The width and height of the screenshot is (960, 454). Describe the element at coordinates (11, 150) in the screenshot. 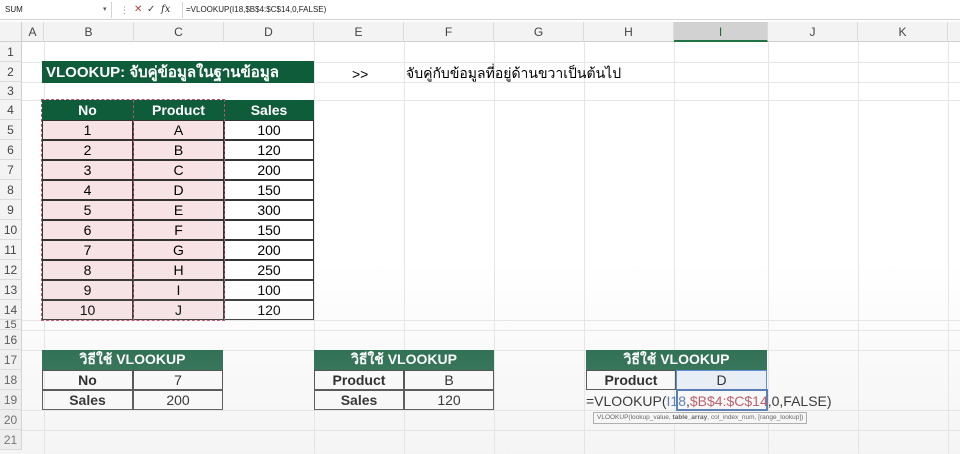

I see `row-header-6: 6` at that location.